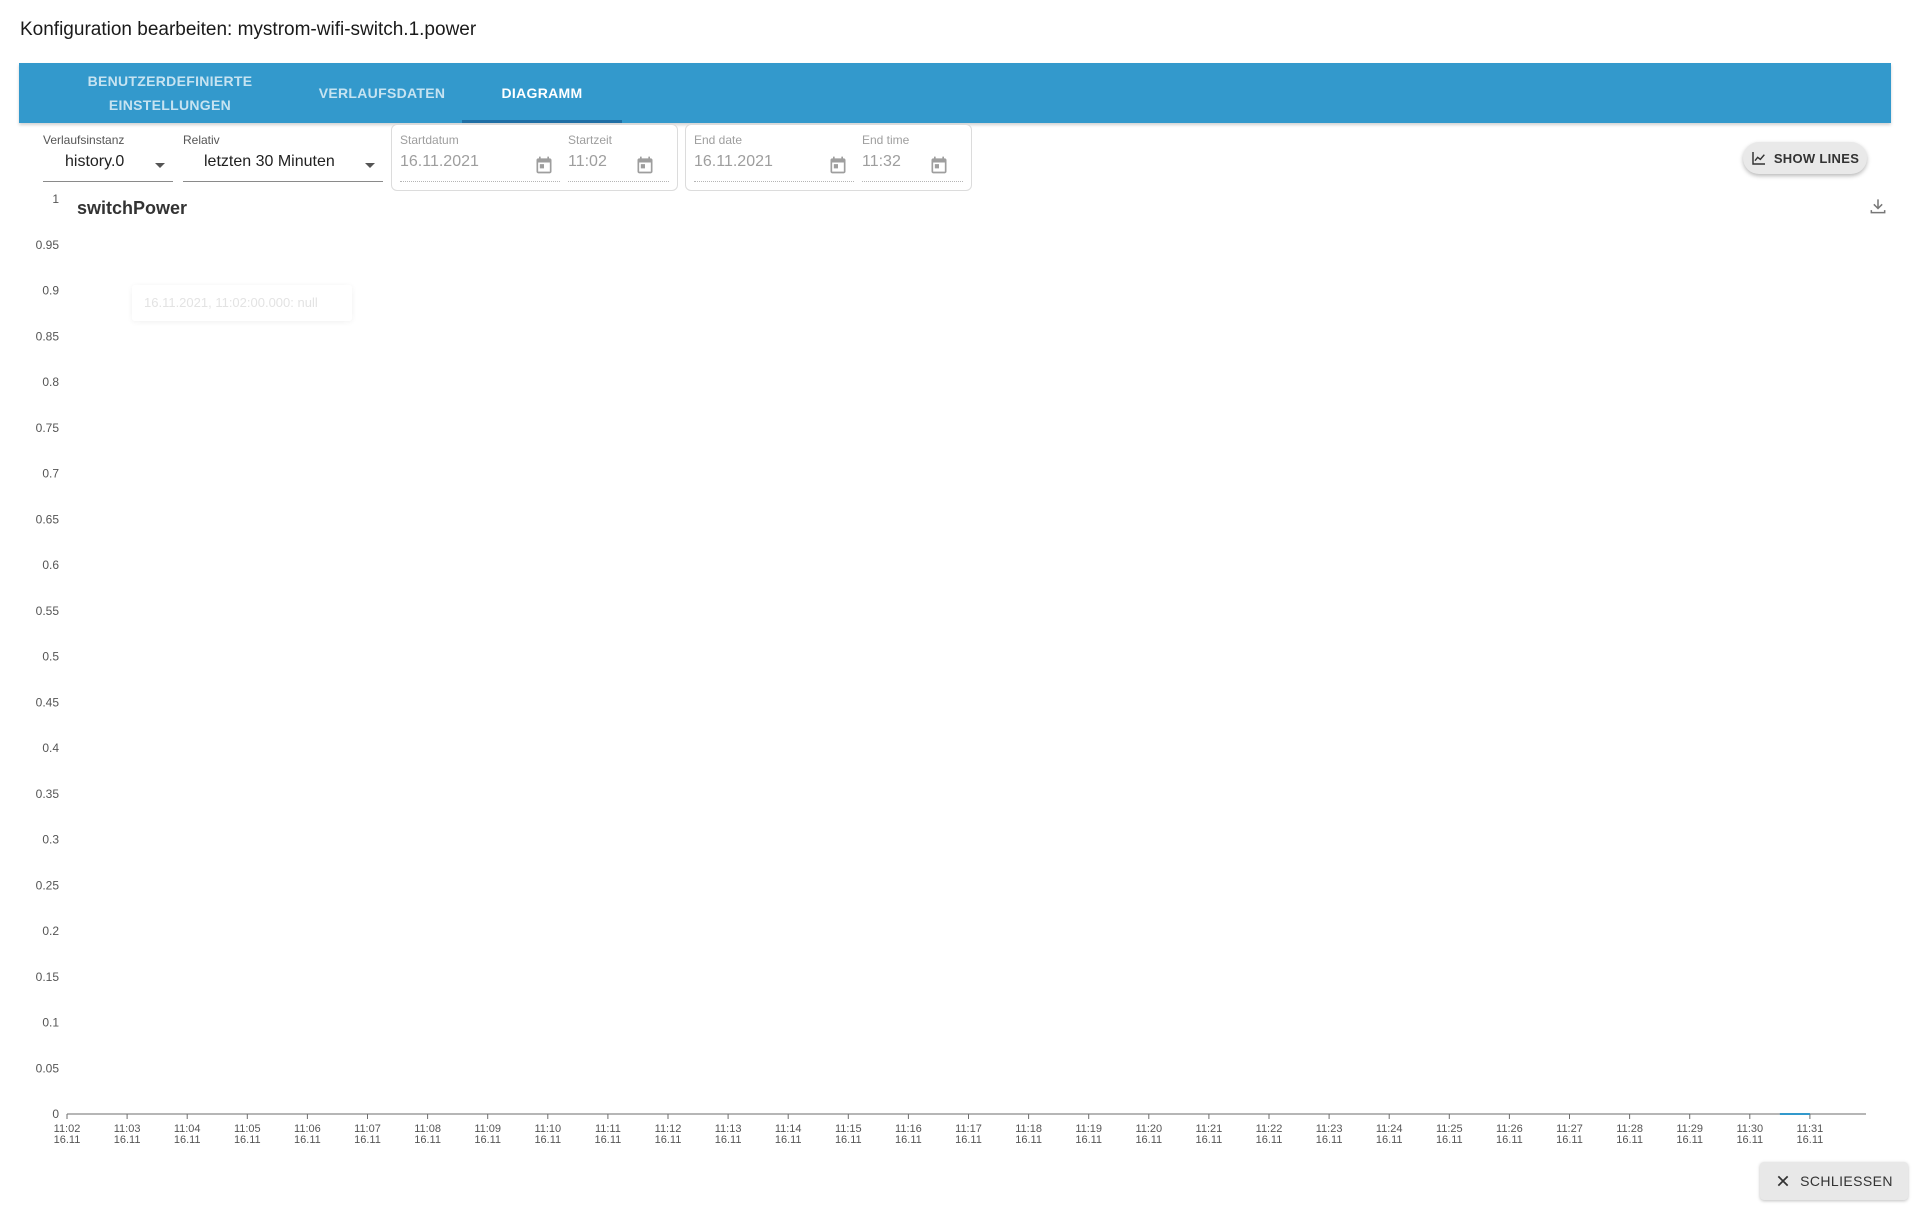 The height and width of the screenshot is (1206, 1914). Describe the element at coordinates (50, 474) in the screenshot. I see `y-tick-label: 0.7` at that location.